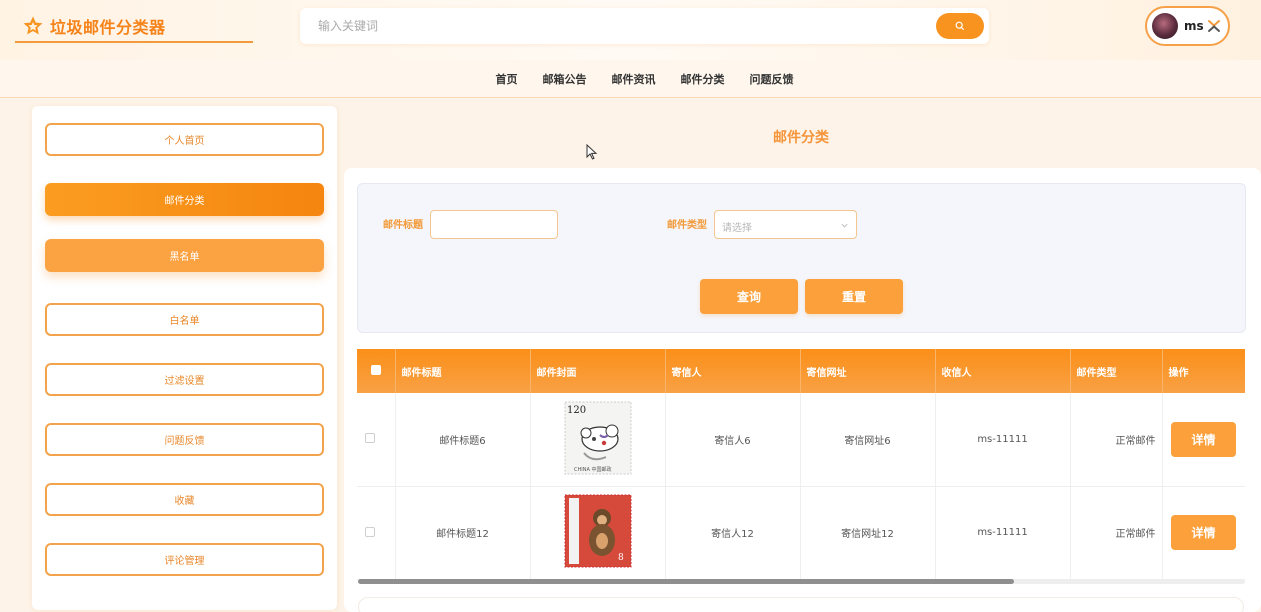 The height and width of the screenshot is (612, 1261). What do you see at coordinates (108, 27) in the screenshot?
I see `app-title: 垃圾邮件分类器` at bounding box center [108, 27].